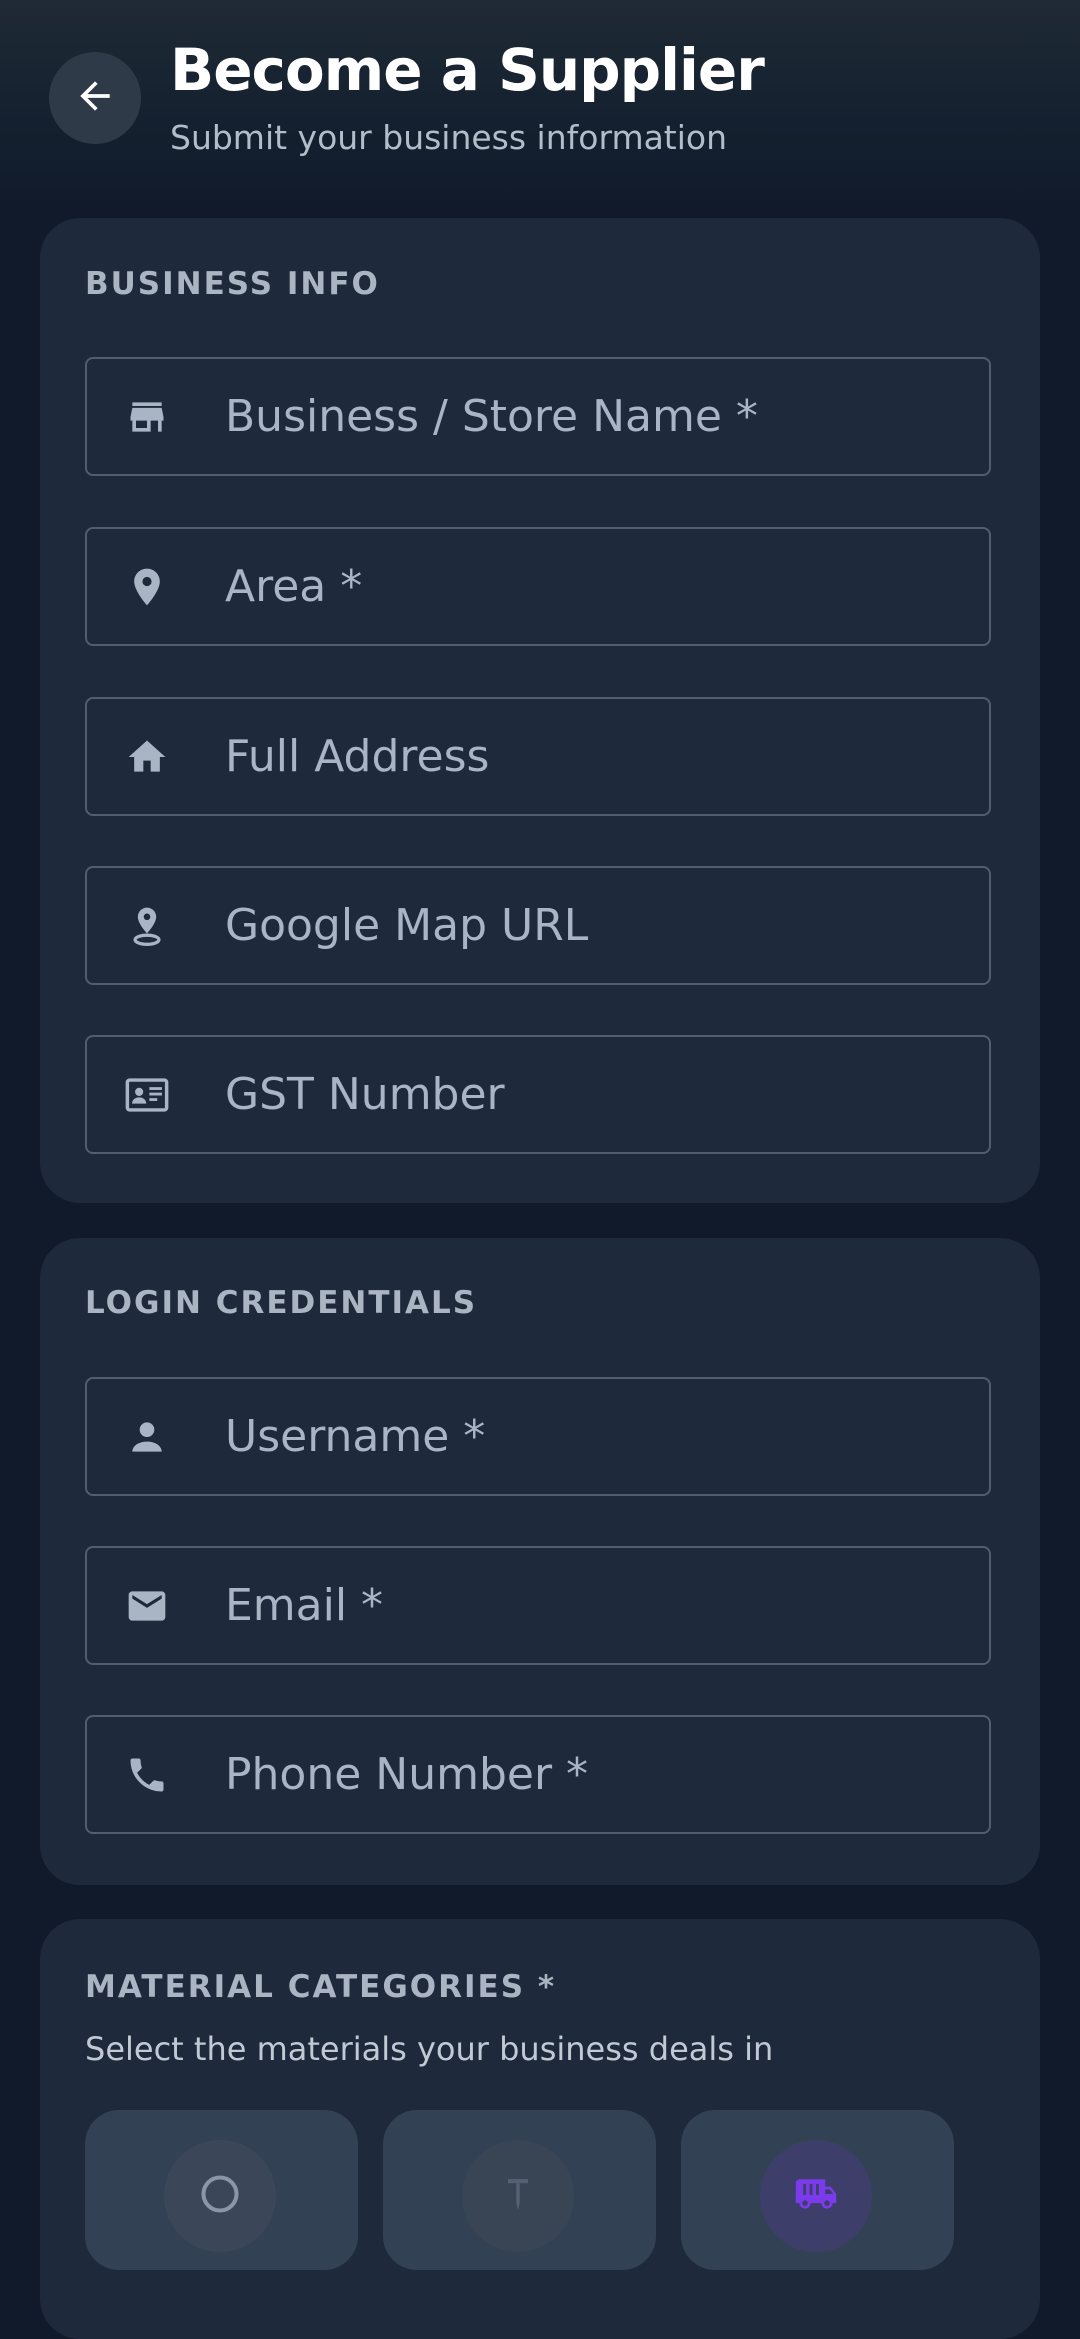 This screenshot has width=1080, height=2339. I want to click on phone-icon, so click(147, 1775).